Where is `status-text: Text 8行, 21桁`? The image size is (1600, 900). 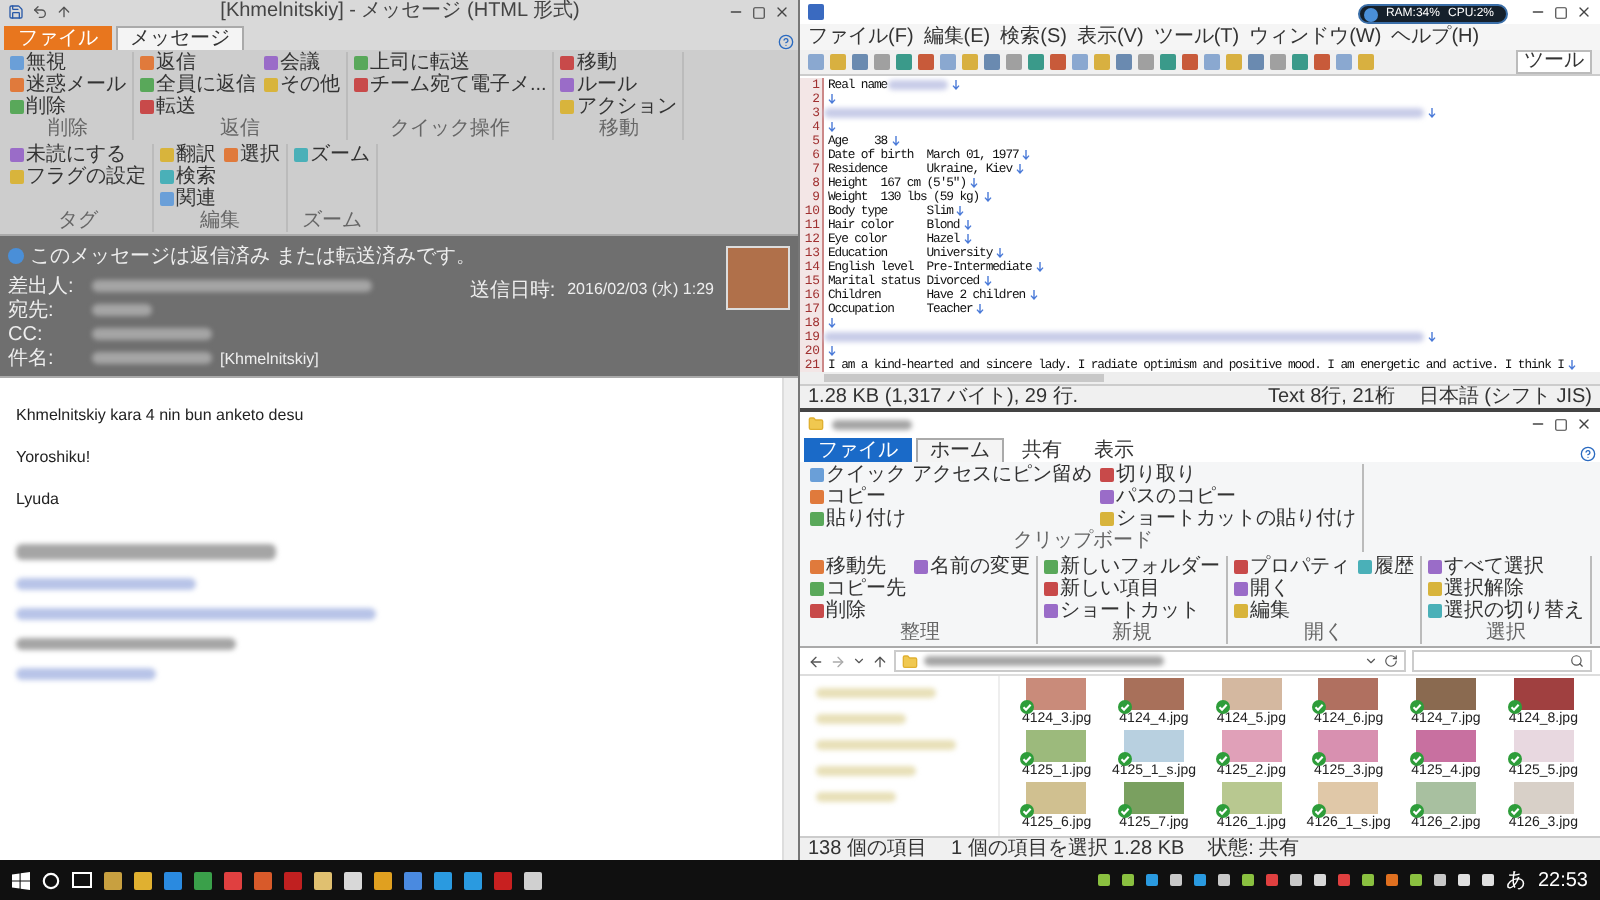 status-text: Text 8行, 21桁 is located at coordinates (1331, 397).